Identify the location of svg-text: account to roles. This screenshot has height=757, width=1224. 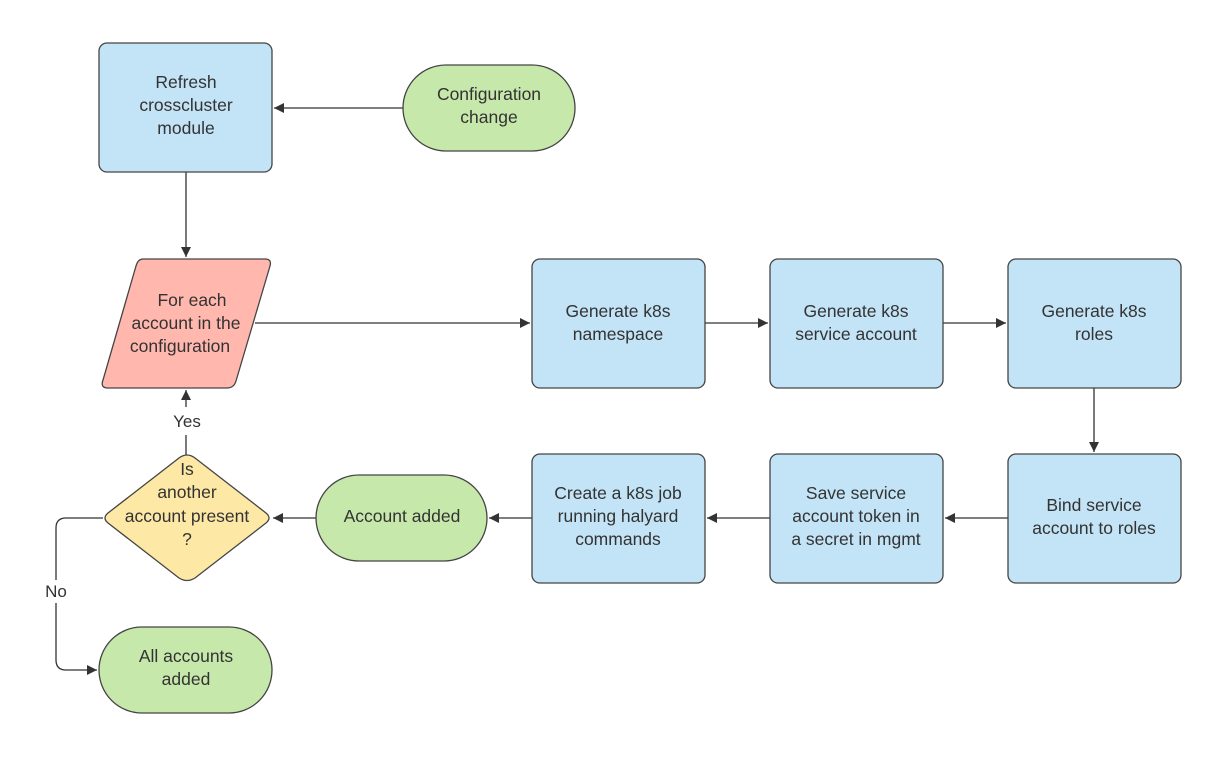
(1094, 528).